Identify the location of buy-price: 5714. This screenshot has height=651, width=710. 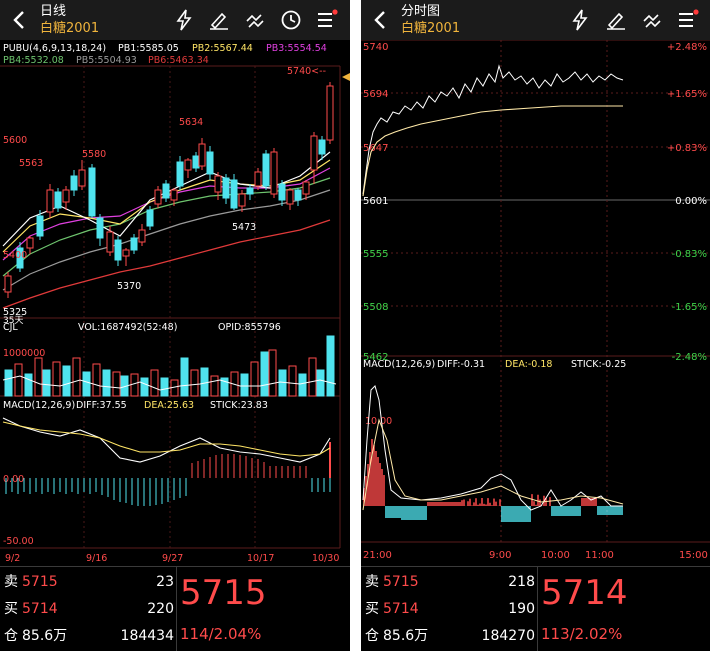
(40, 609).